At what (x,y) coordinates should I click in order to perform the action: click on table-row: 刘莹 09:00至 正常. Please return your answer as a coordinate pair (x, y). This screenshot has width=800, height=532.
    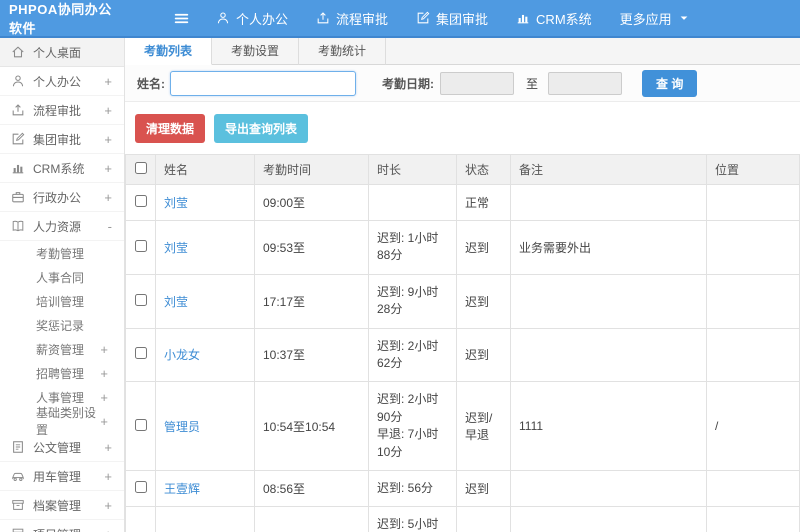
    Looking at the image, I should click on (462, 202).